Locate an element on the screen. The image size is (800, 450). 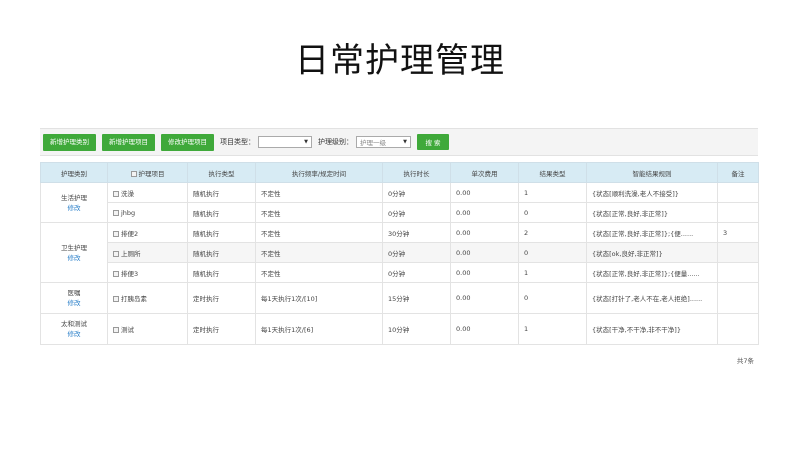
frequency: 每1天执行1次/[10] is located at coordinates (319, 298).